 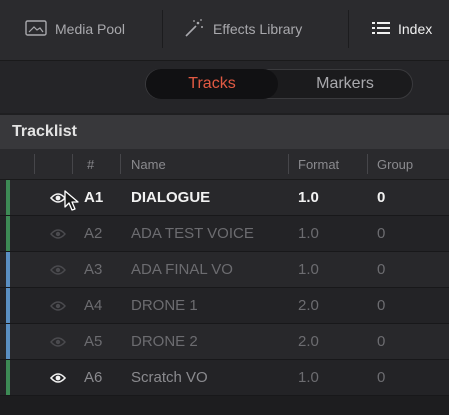 What do you see at coordinates (90, 29) in the screenshot?
I see `tab-media-pool-label: Media Pool` at bounding box center [90, 29].